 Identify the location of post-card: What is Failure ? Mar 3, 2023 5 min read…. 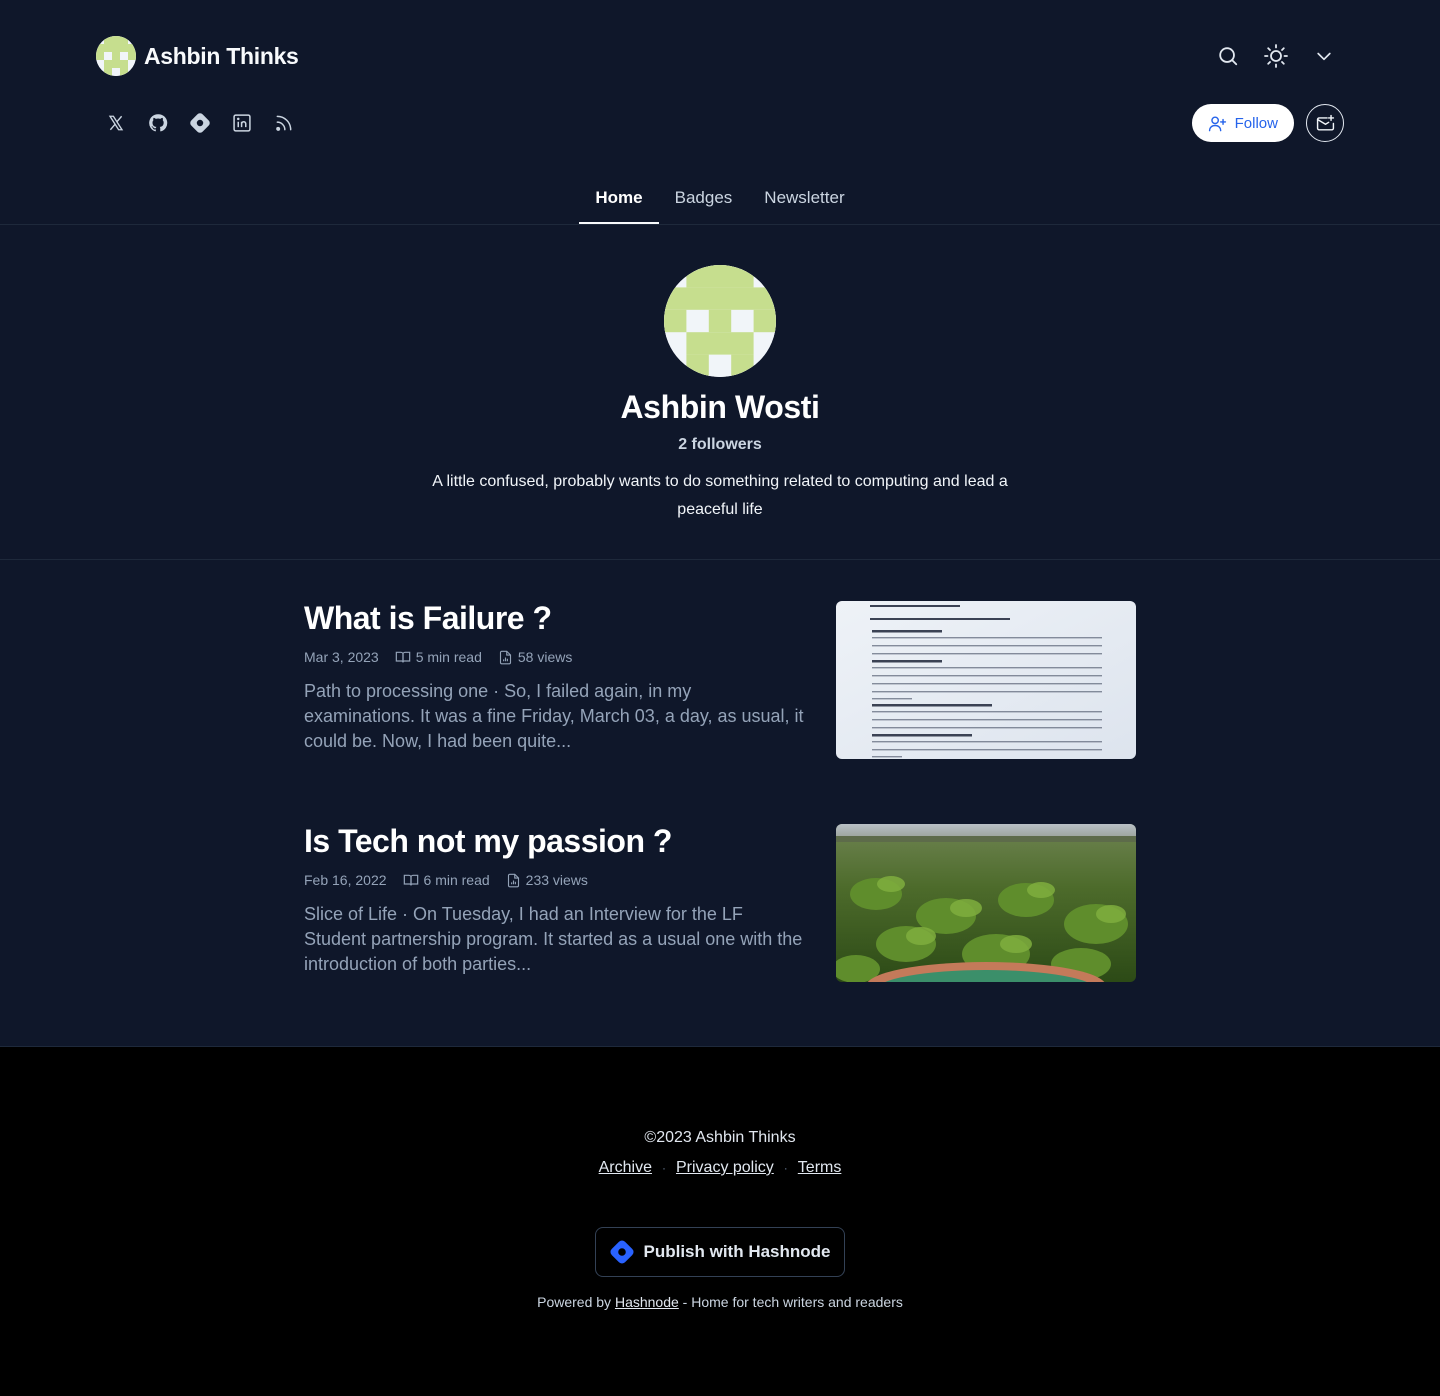
(720, 680).